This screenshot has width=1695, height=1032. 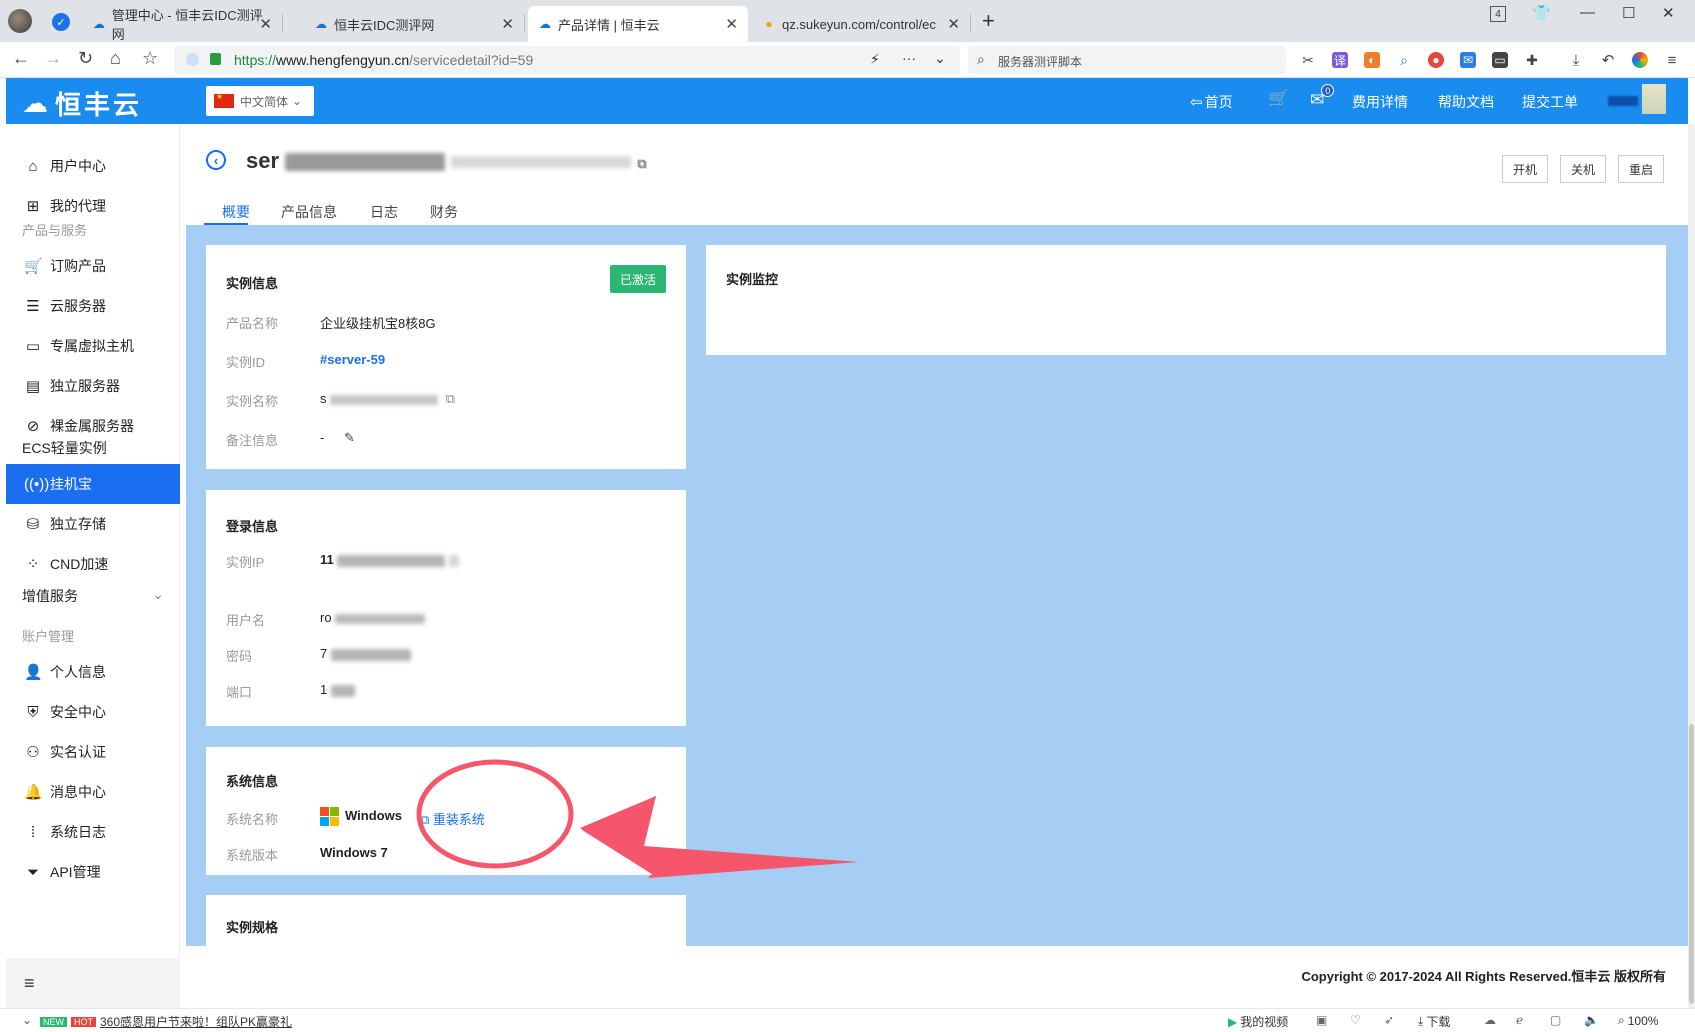 What do you see at coordinates (93, 386) in the screenshot?
I see `sidebar-item-dedicated-server: ▤ 独立服务器` at bounding box center [93, 386].